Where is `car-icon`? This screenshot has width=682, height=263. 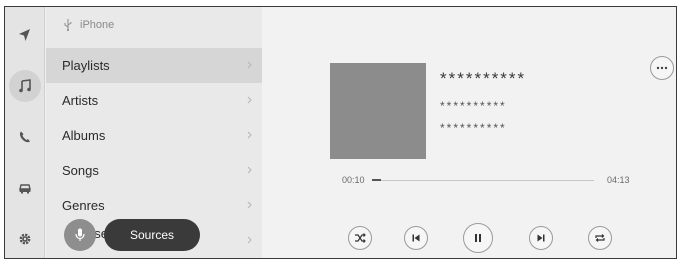 car-icon is located at coordinates (25, 189).